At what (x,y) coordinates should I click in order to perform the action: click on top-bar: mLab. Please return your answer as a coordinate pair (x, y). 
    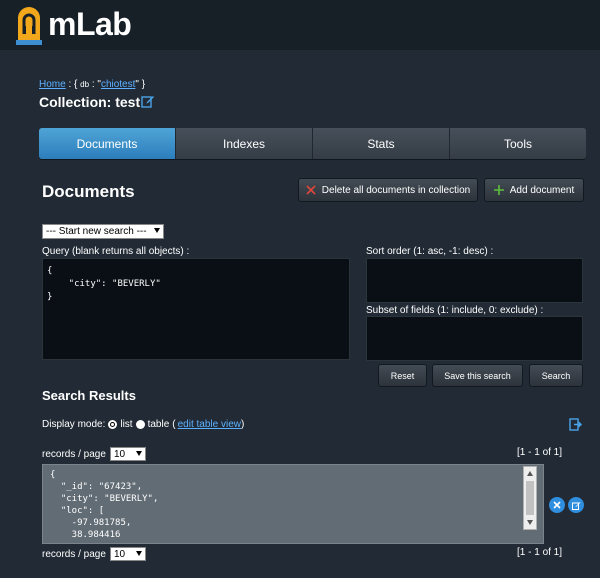
    Looking at the image, I should click on (300, 25).